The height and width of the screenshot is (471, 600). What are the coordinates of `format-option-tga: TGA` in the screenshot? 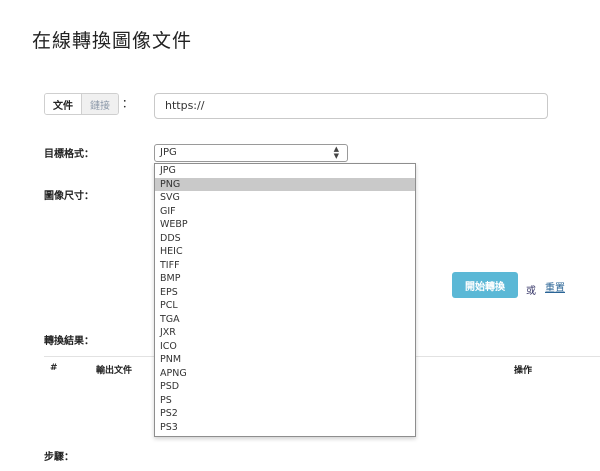 It's located at (285, 320).